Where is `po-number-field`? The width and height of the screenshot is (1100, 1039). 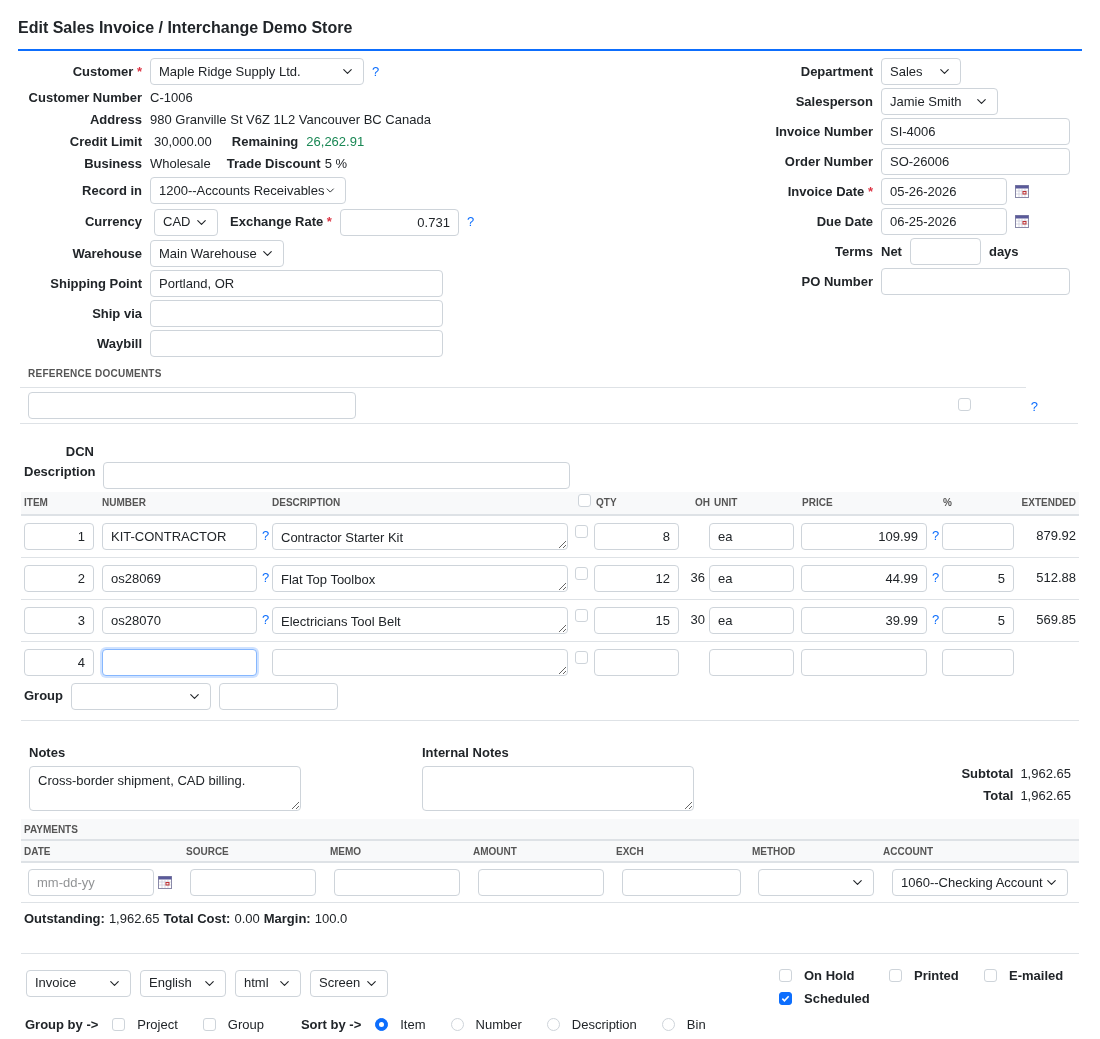 po-number-field is located at coordinates (975, 281).